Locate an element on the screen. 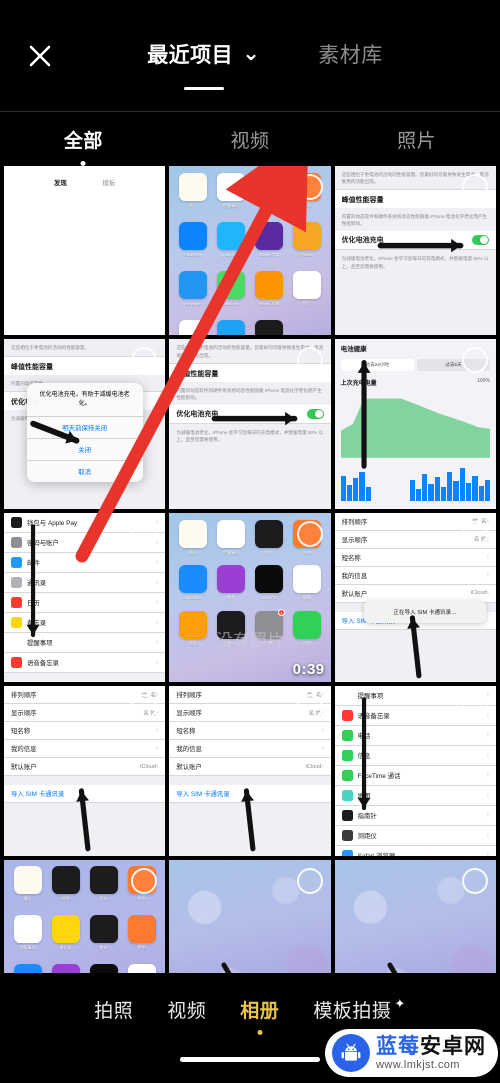 The height and width of the screenshot is (1083, 500). contacts-row-value: iCloud is located at coordinates (148, 766).